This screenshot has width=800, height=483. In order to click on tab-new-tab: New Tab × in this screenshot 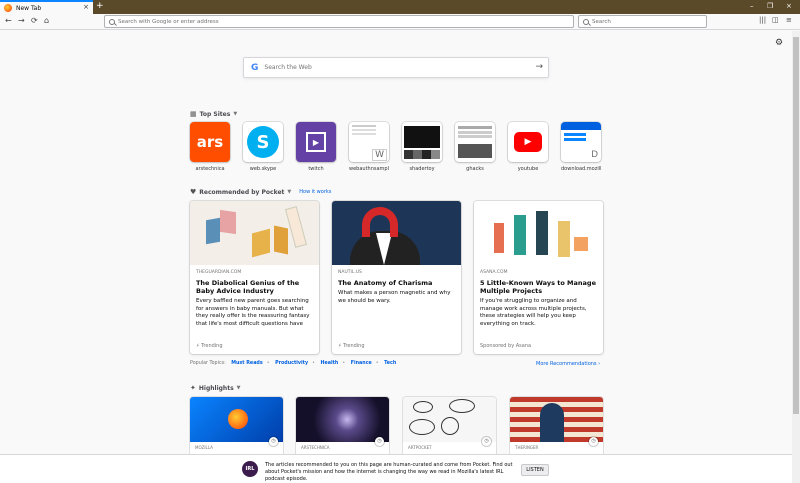, I will do `click(46, 7)`.